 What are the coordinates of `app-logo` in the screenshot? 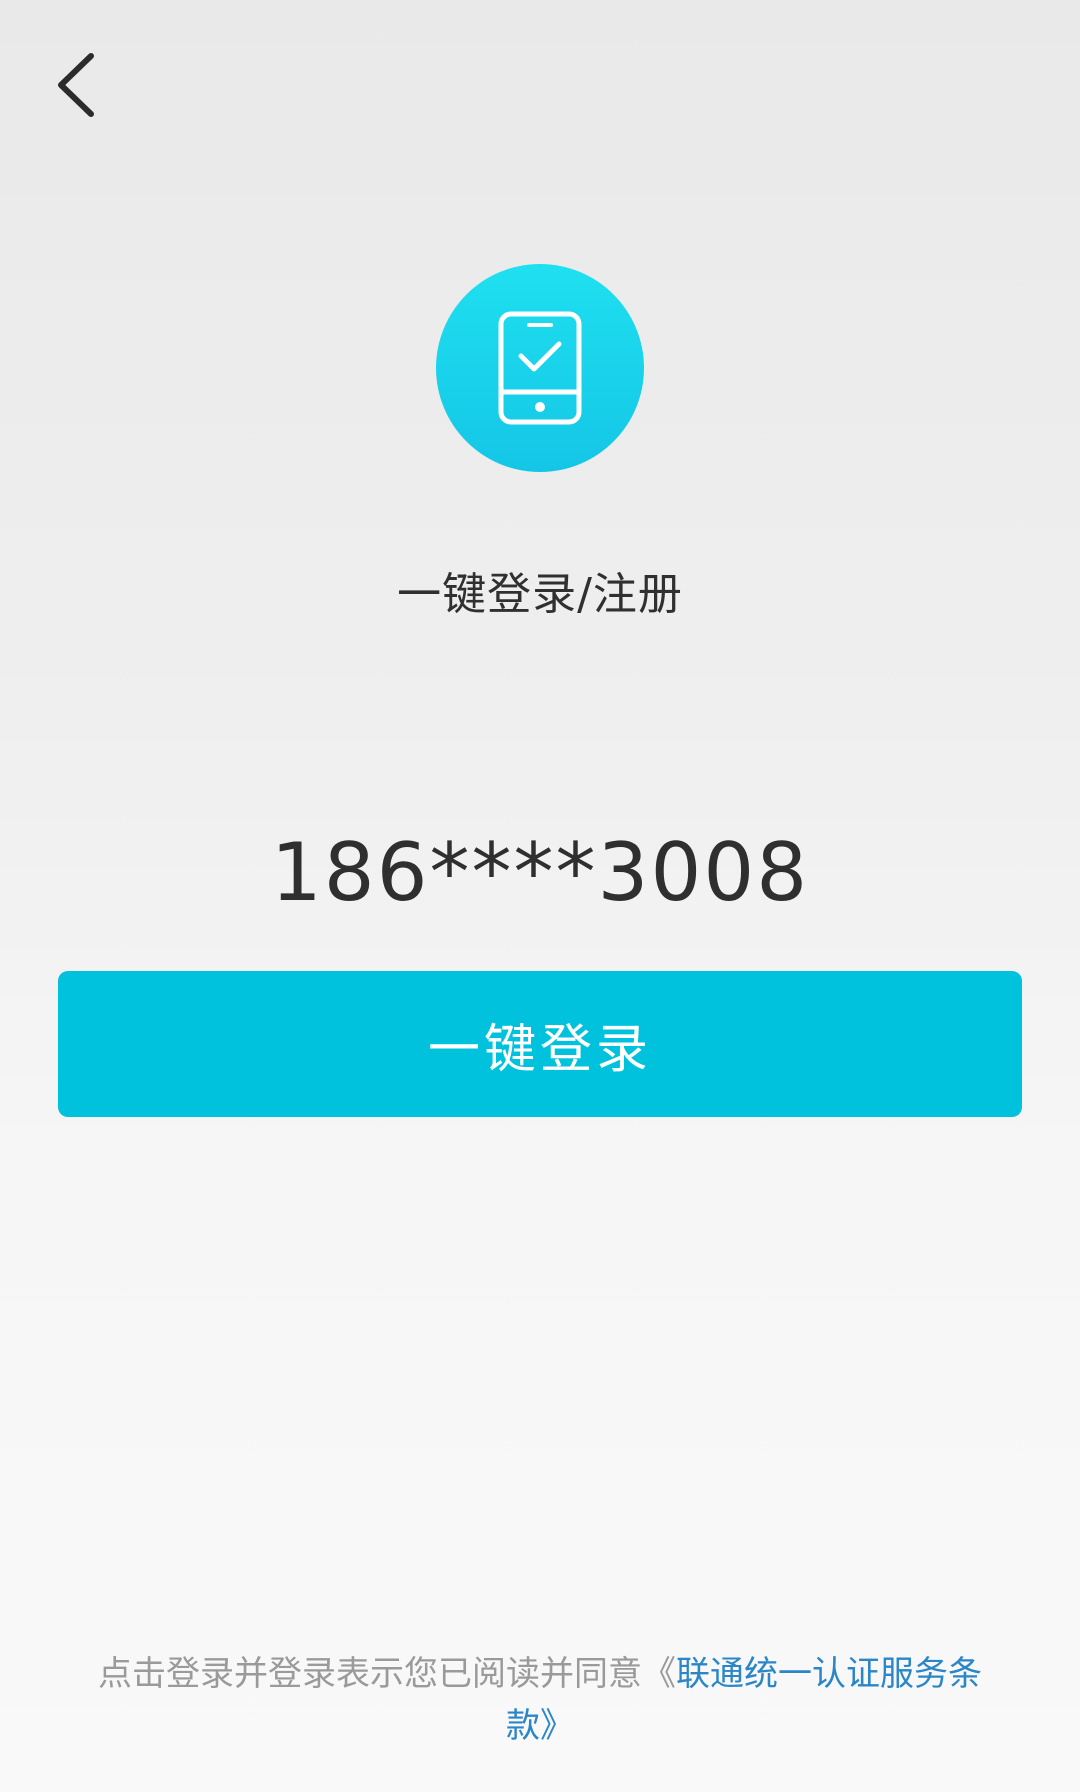 It's located at (540, 368).